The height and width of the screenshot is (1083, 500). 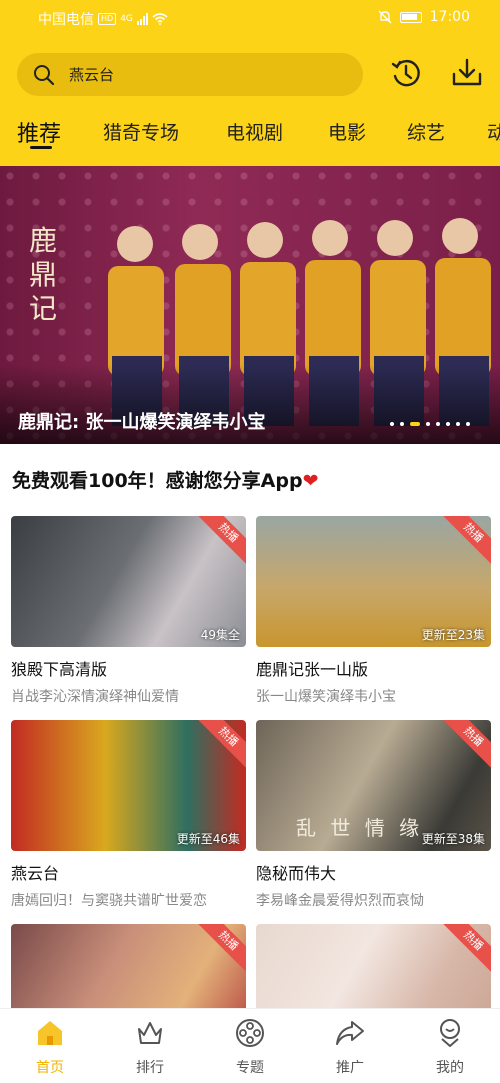 I want to click on profile-icon, so click(x=450, y=1033).